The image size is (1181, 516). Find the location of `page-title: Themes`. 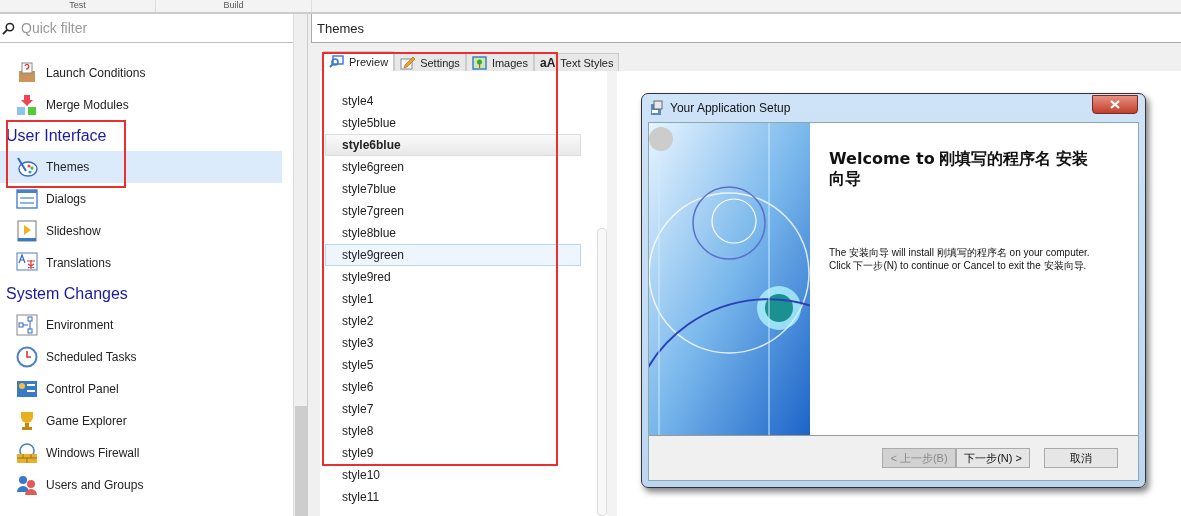

page-title: Themes is located at coordinates (746, 28).